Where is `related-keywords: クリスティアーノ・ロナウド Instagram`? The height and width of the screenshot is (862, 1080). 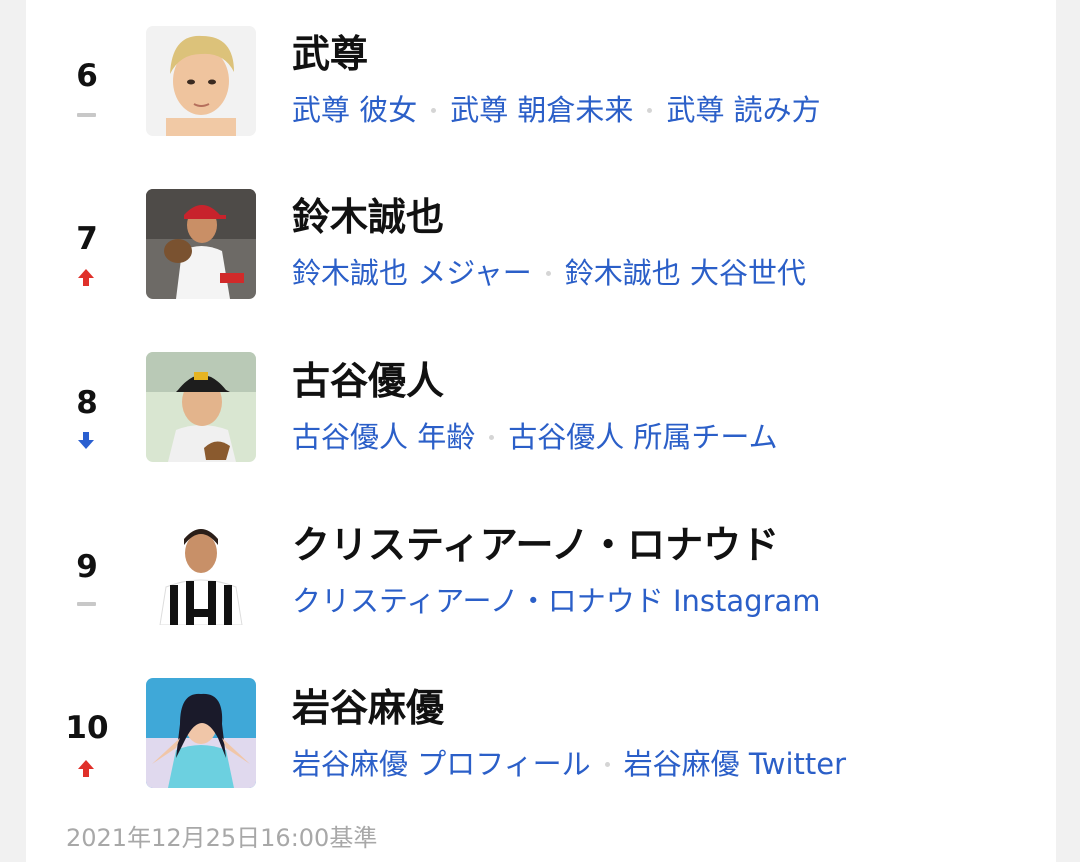
related-keywords: クリスティアーノ・ロナウド Instagram is located at coordinates (556, 601).